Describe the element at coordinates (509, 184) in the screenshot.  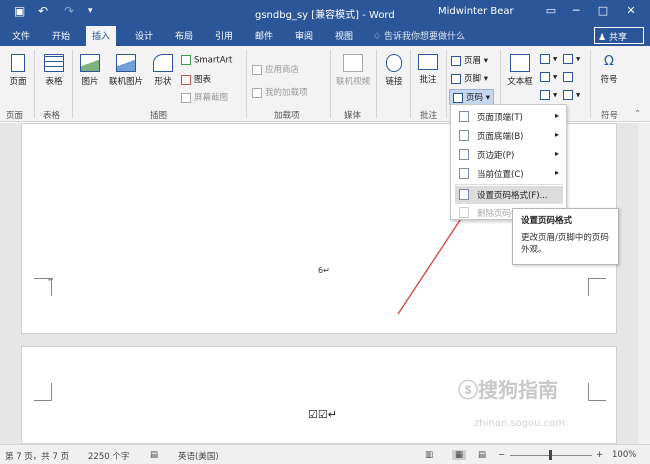
I see `menu-separator` at that location.